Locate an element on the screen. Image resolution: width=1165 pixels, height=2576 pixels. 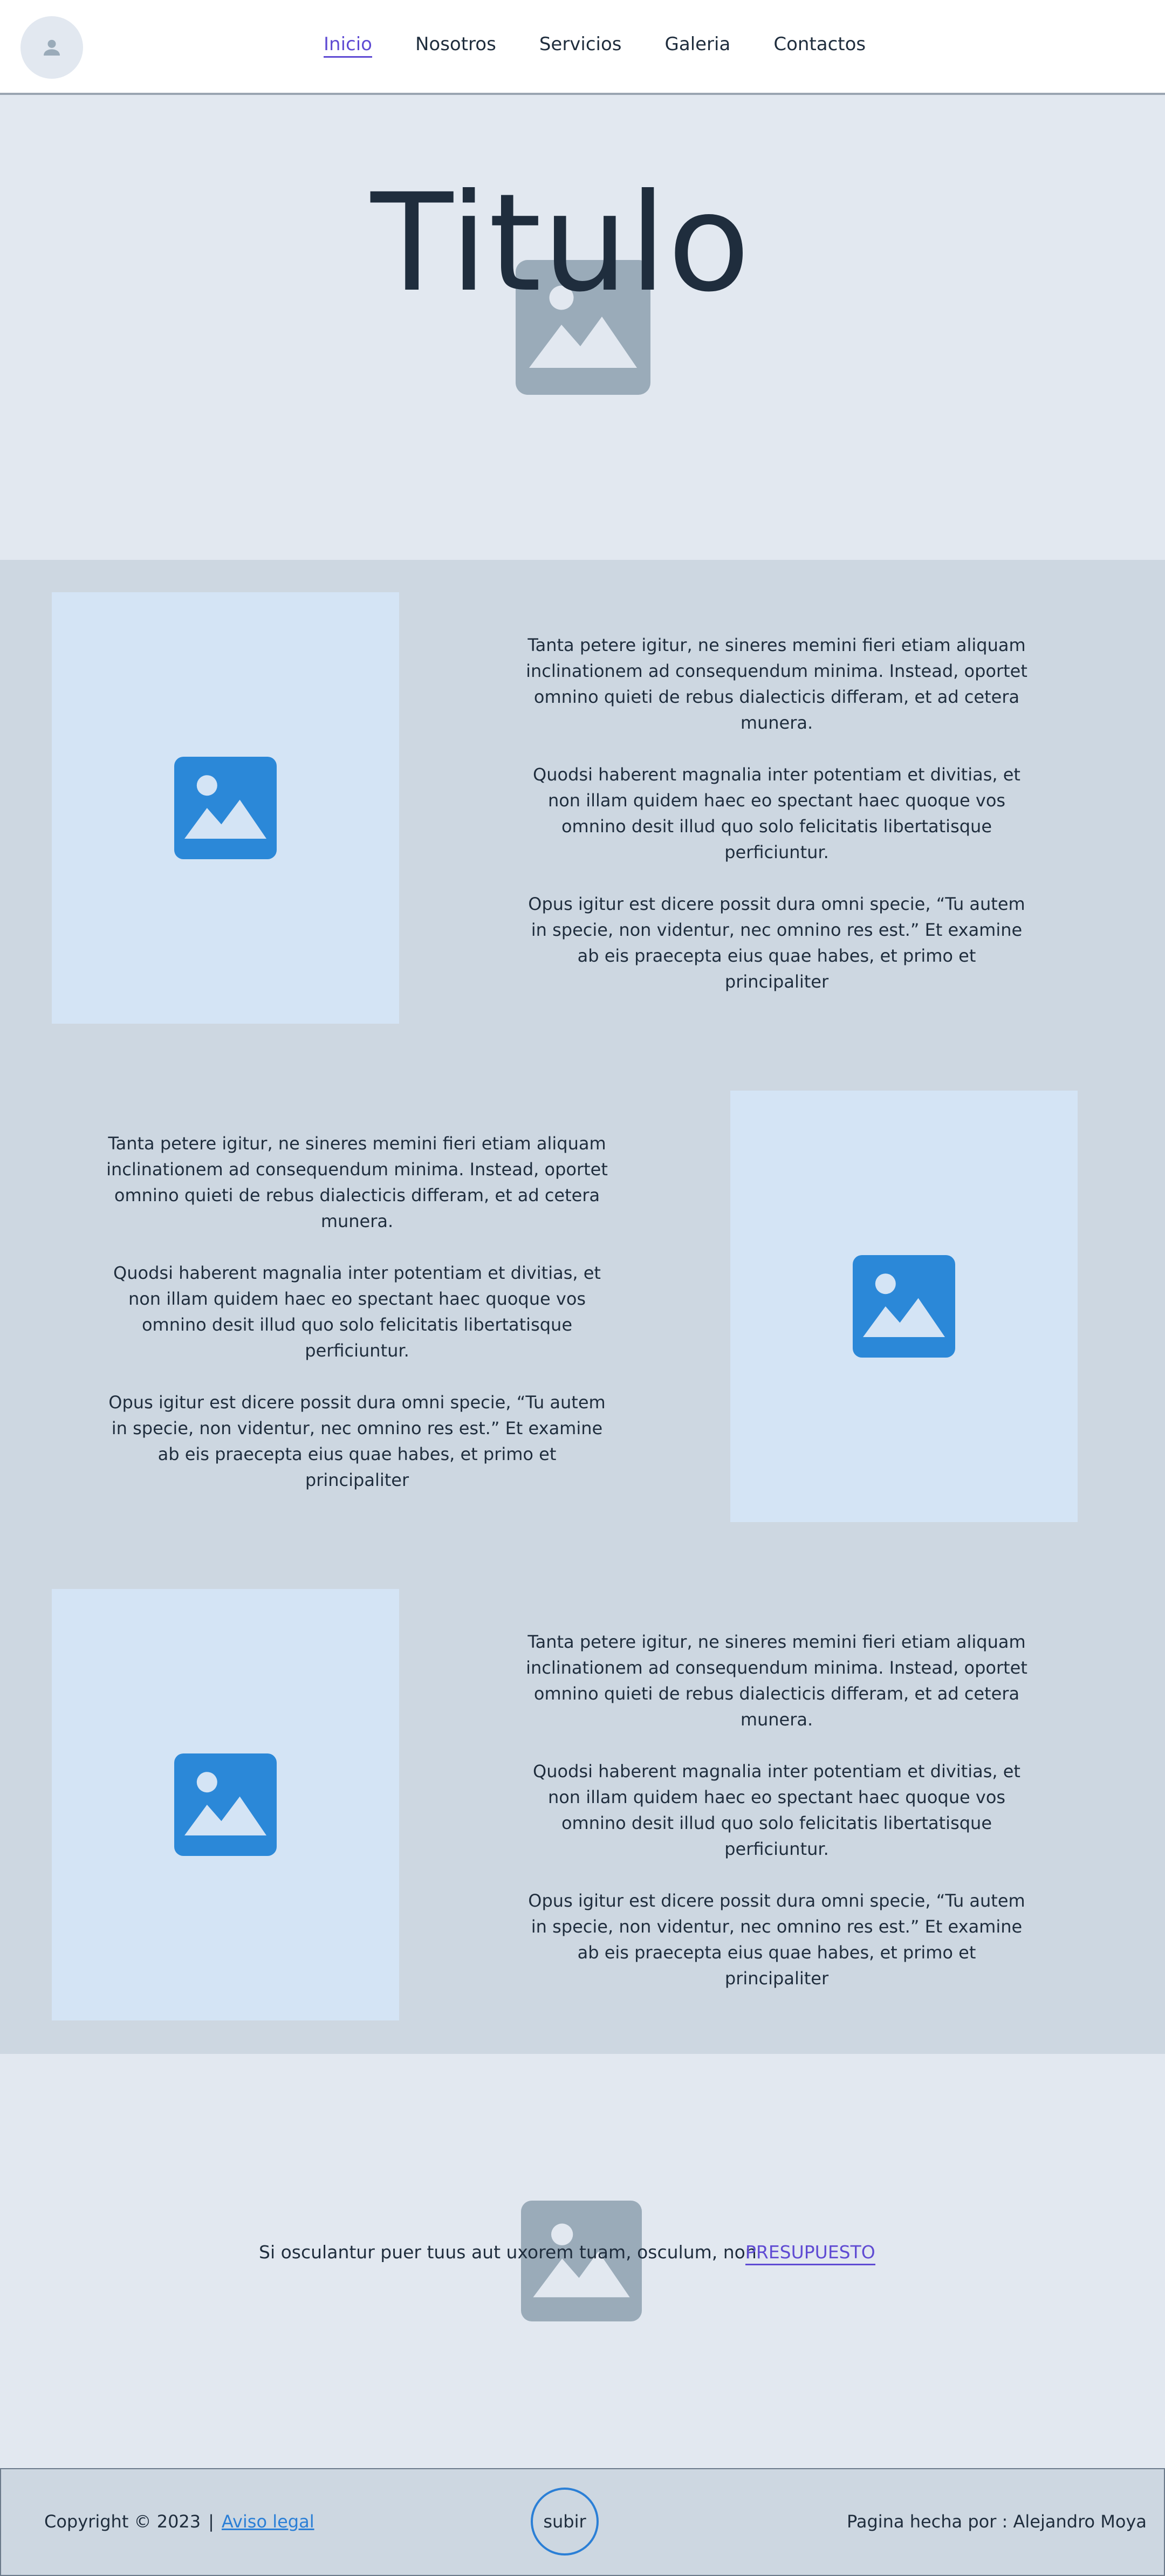
user-icon is located at coordinates (52, 48).